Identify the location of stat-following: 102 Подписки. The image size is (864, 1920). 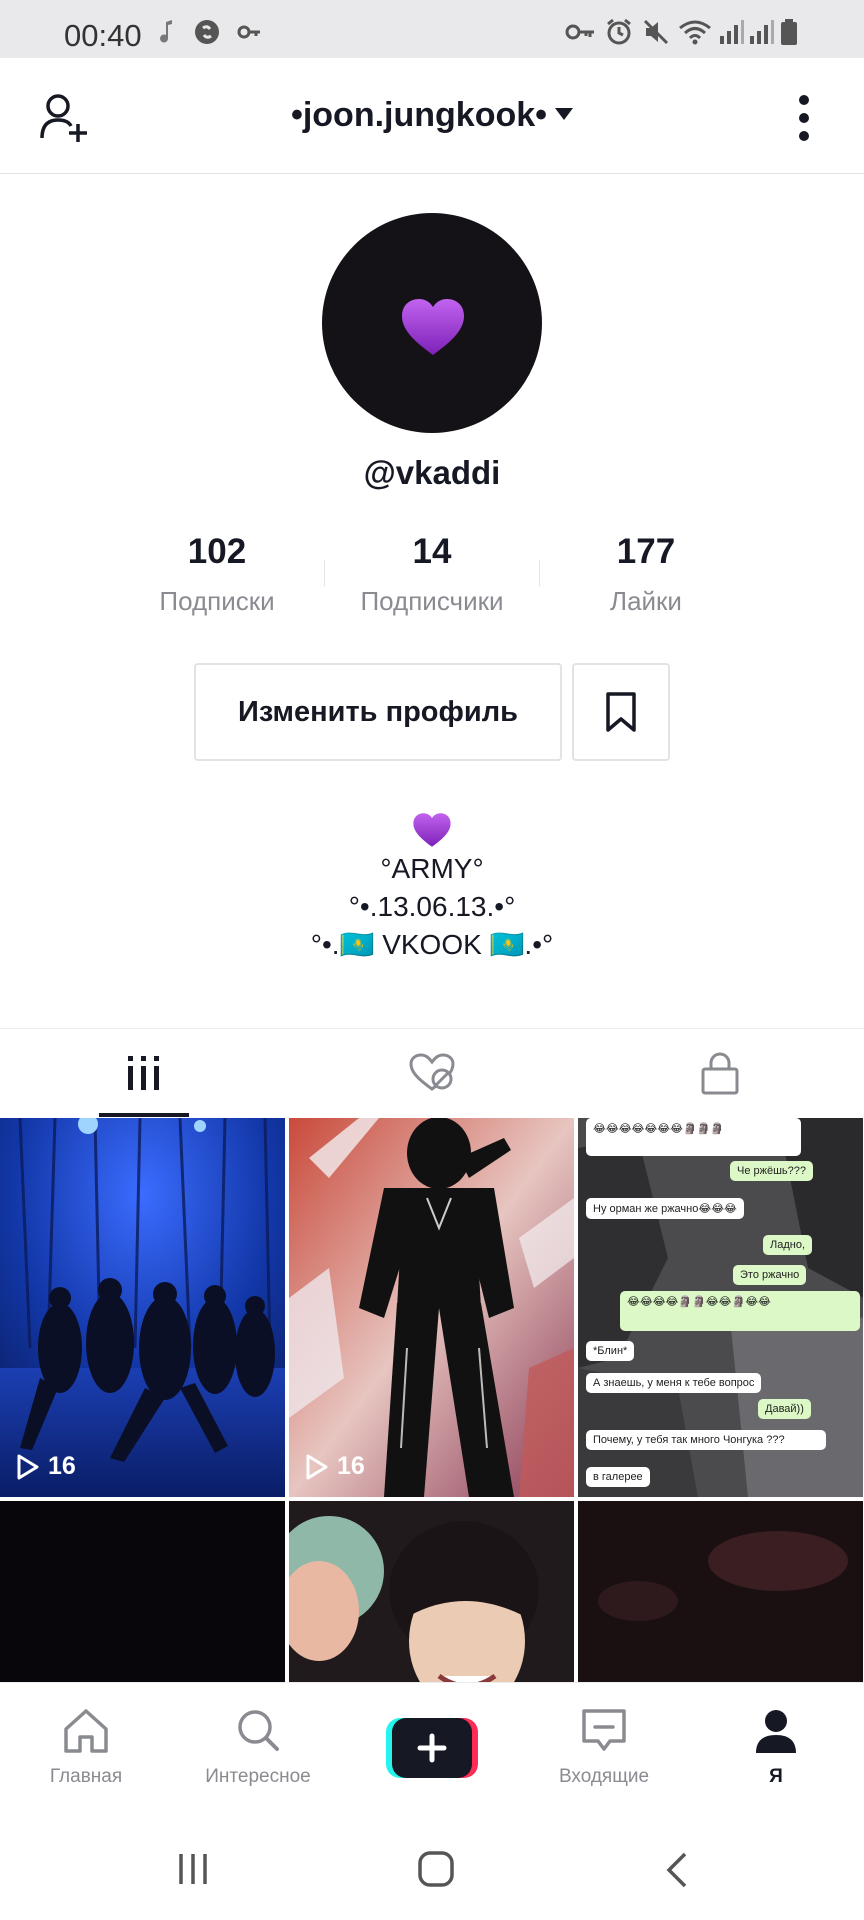
(217, 574).